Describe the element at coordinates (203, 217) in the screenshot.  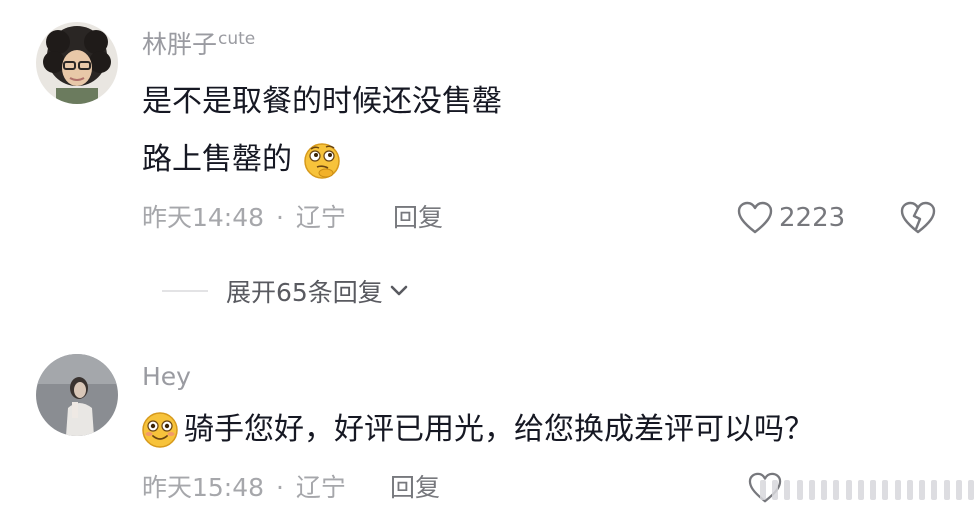
I see `timestamp: 昨天14:48` at that location.